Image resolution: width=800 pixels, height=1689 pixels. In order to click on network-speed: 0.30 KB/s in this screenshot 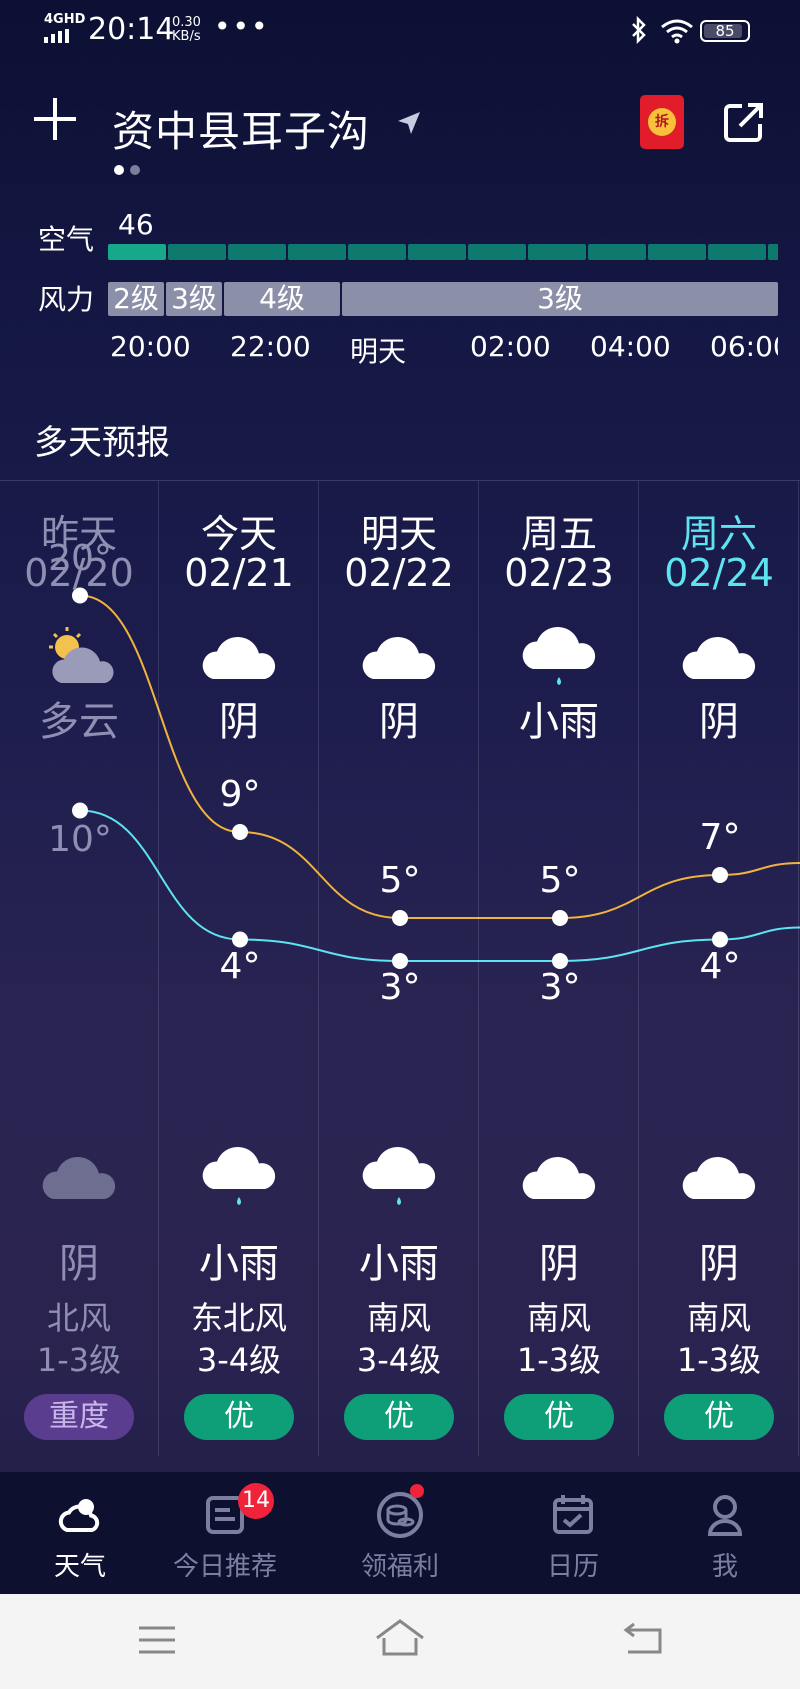, I will do `click(186, 30)`.